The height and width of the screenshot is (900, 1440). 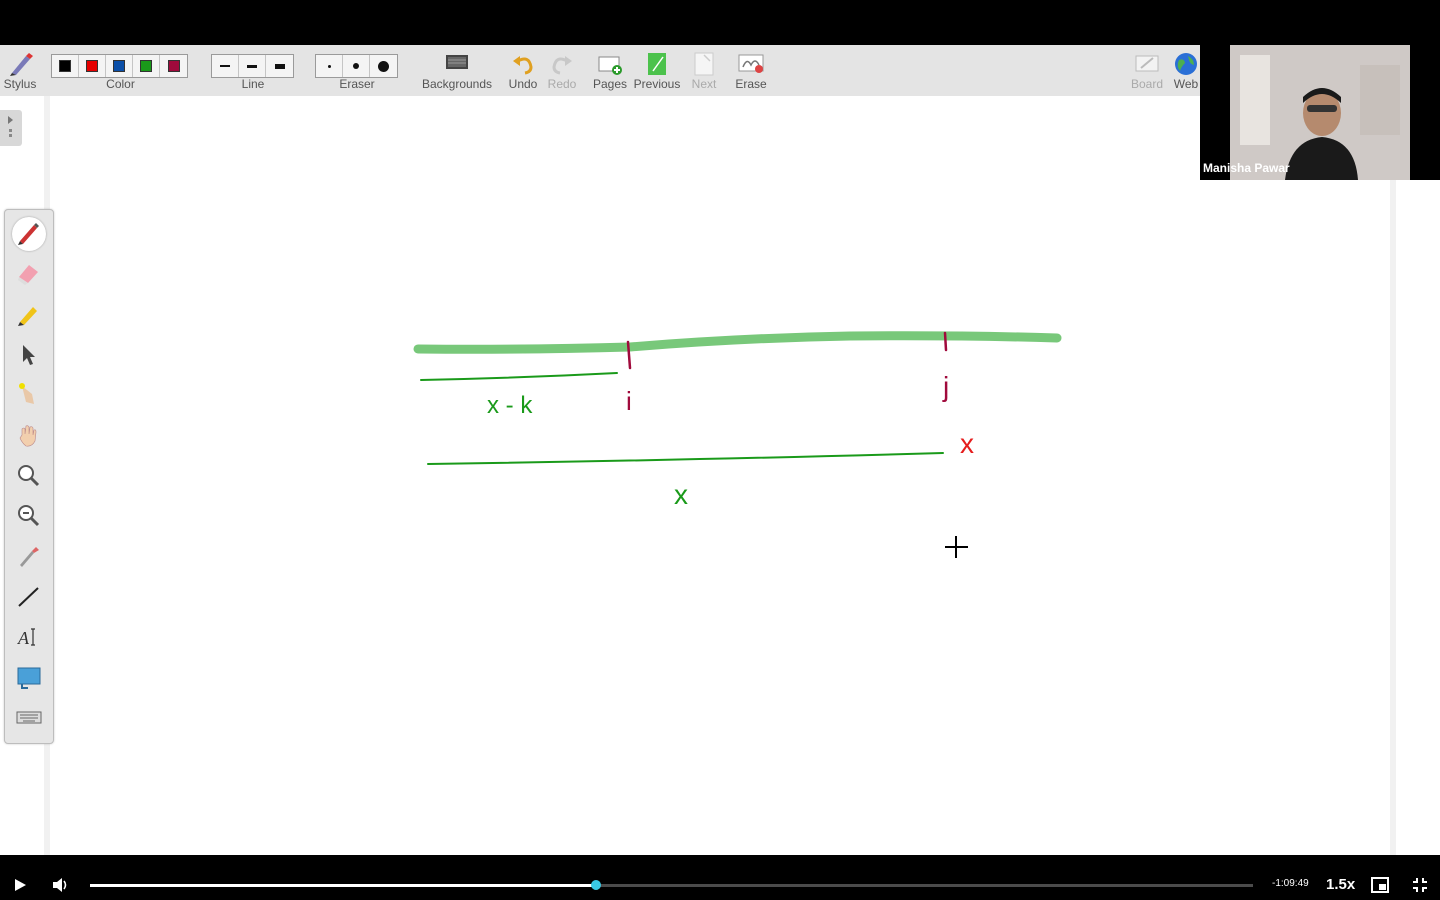 I want to click on index-j-tick, so click(x=945, y=341).